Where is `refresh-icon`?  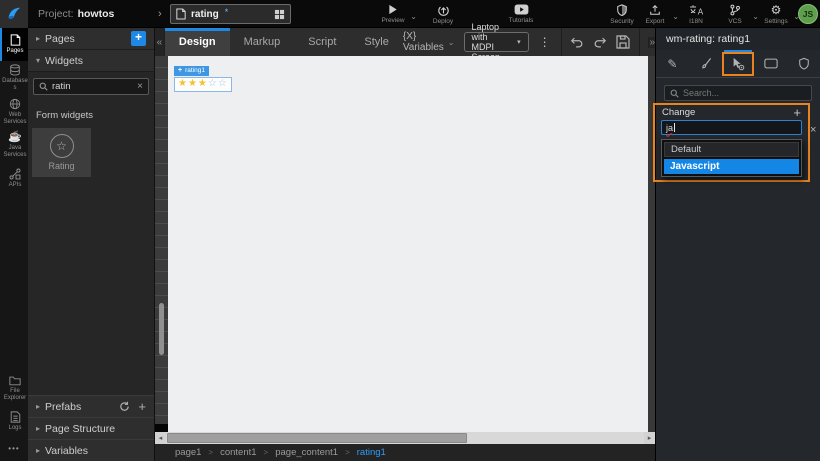
refresh-icon is located at coordinates (124, 406).